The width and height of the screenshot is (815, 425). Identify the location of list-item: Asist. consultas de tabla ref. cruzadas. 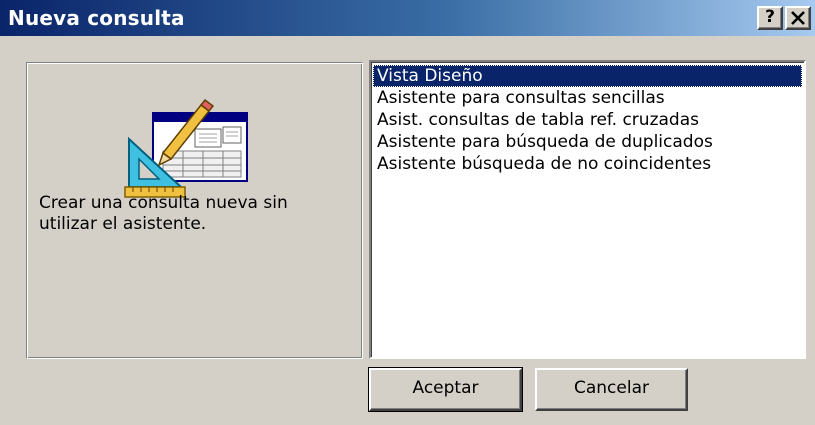
(587, 120).